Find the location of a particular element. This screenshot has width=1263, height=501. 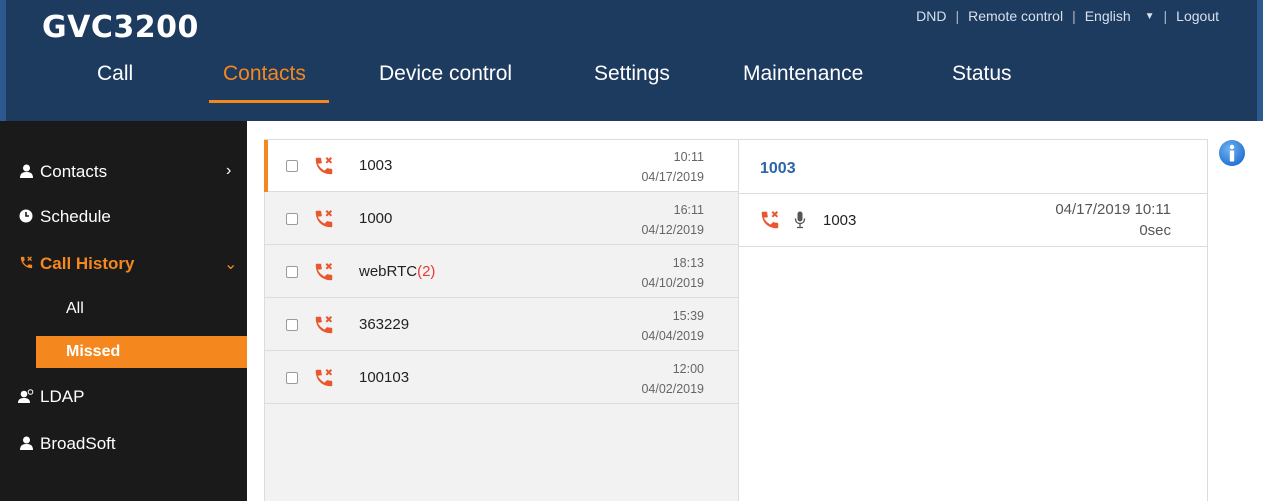

clock-icon is located at coordinates (26, 217).